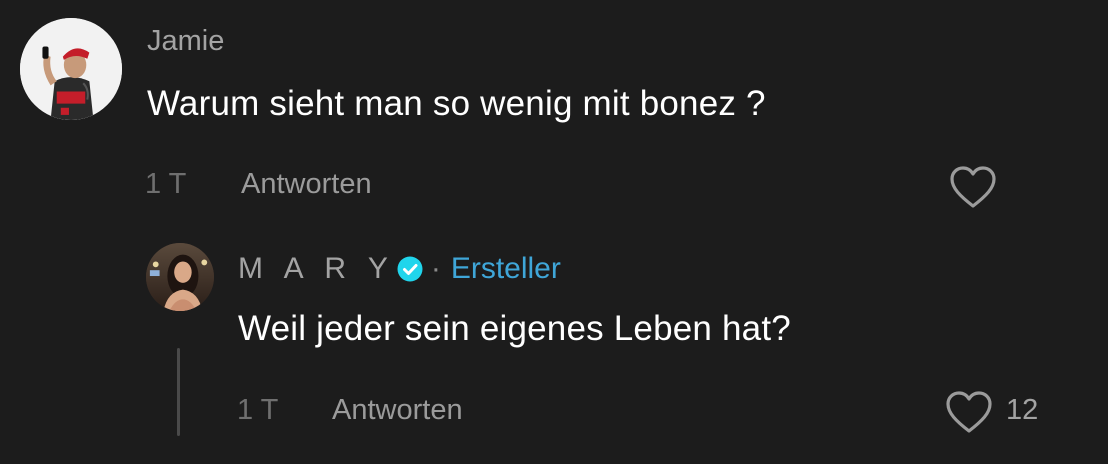  I want to click on reply-timestamp: 1 T, so click(258, 410).